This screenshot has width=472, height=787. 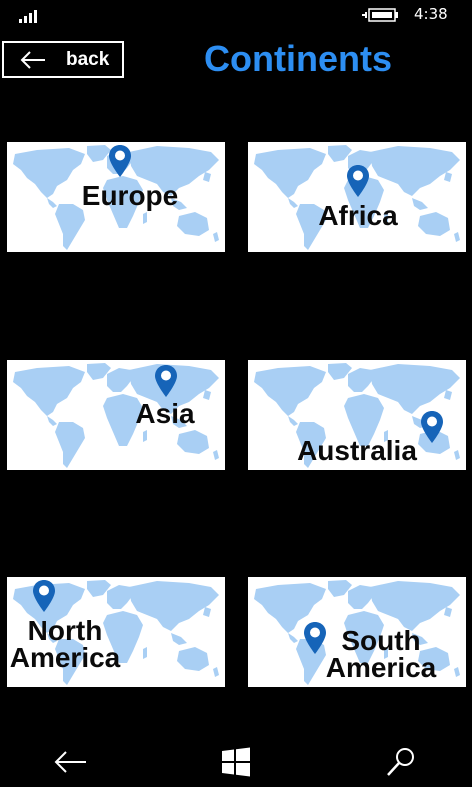 I want to click on continent-tile-north-america: North America, so click(x=116, y=632).